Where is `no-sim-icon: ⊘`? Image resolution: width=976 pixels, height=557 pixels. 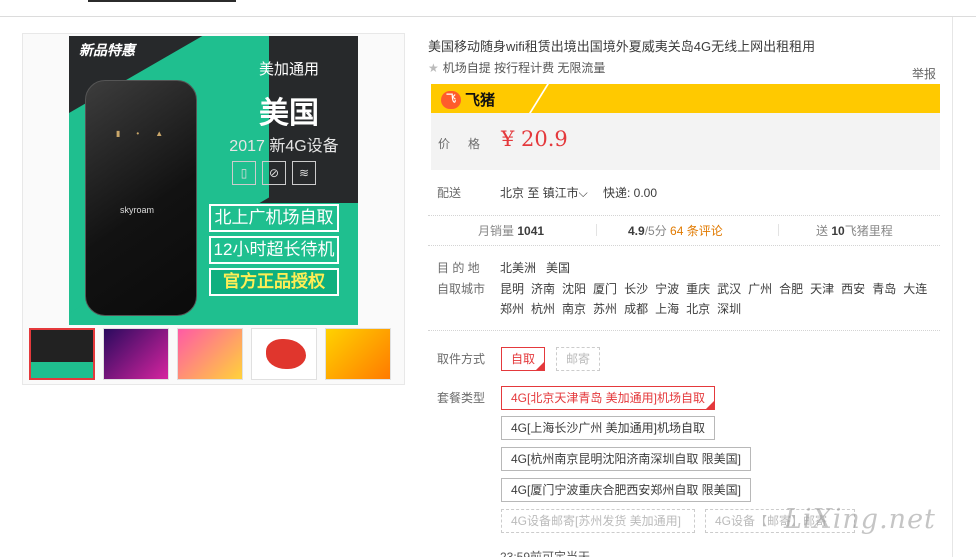 no-sim-icon: ⊘ is located at coordinates (274, 173).